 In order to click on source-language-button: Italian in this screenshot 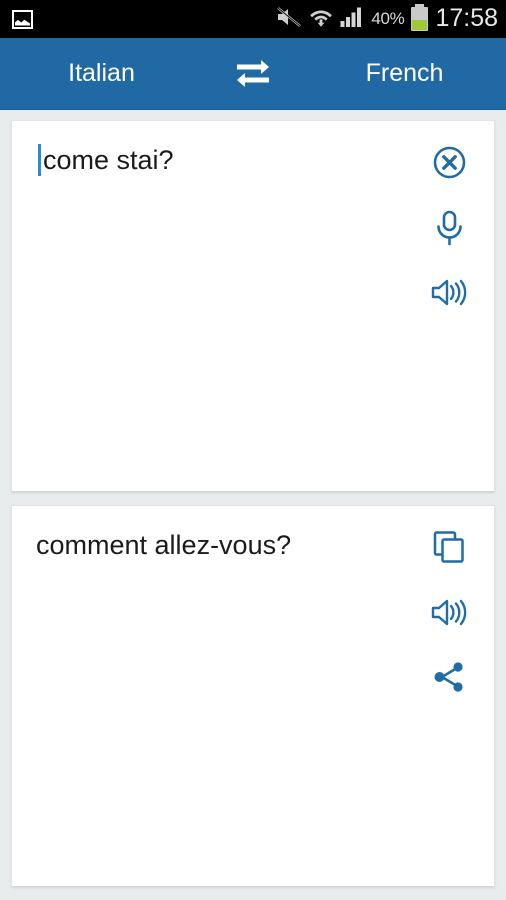, I will do `click(101, 73)`.